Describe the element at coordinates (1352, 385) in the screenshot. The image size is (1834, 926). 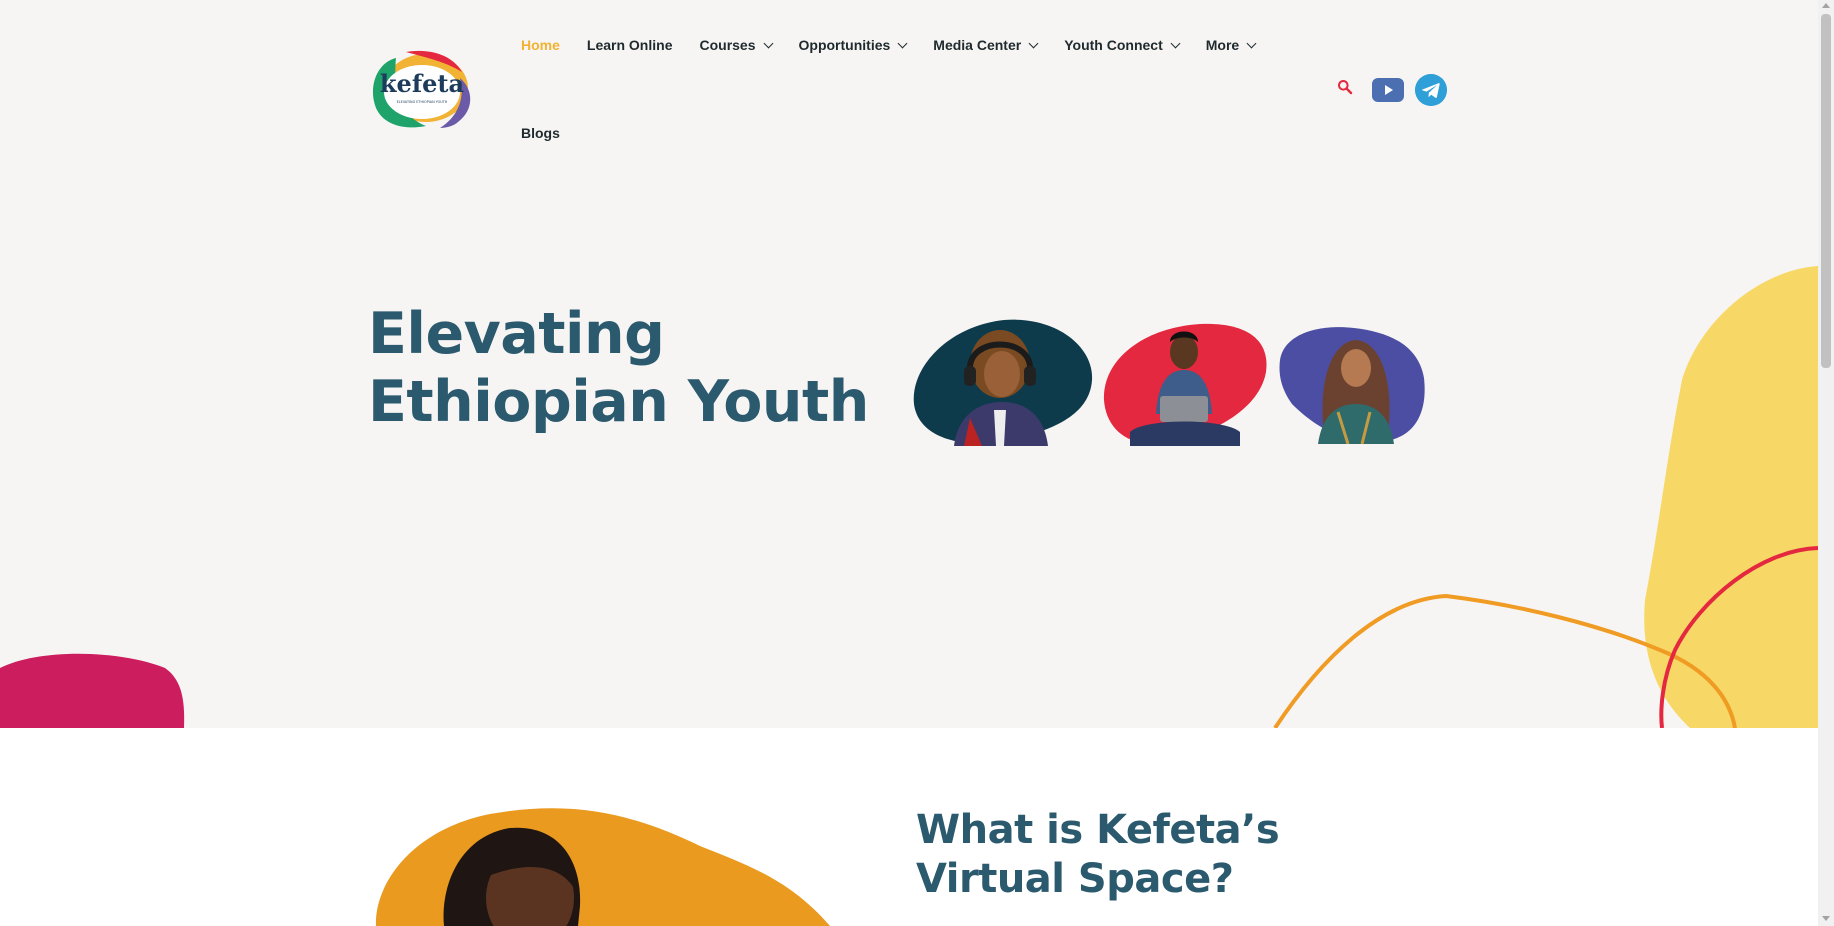
I see `portrait-image-hijab` at that location.